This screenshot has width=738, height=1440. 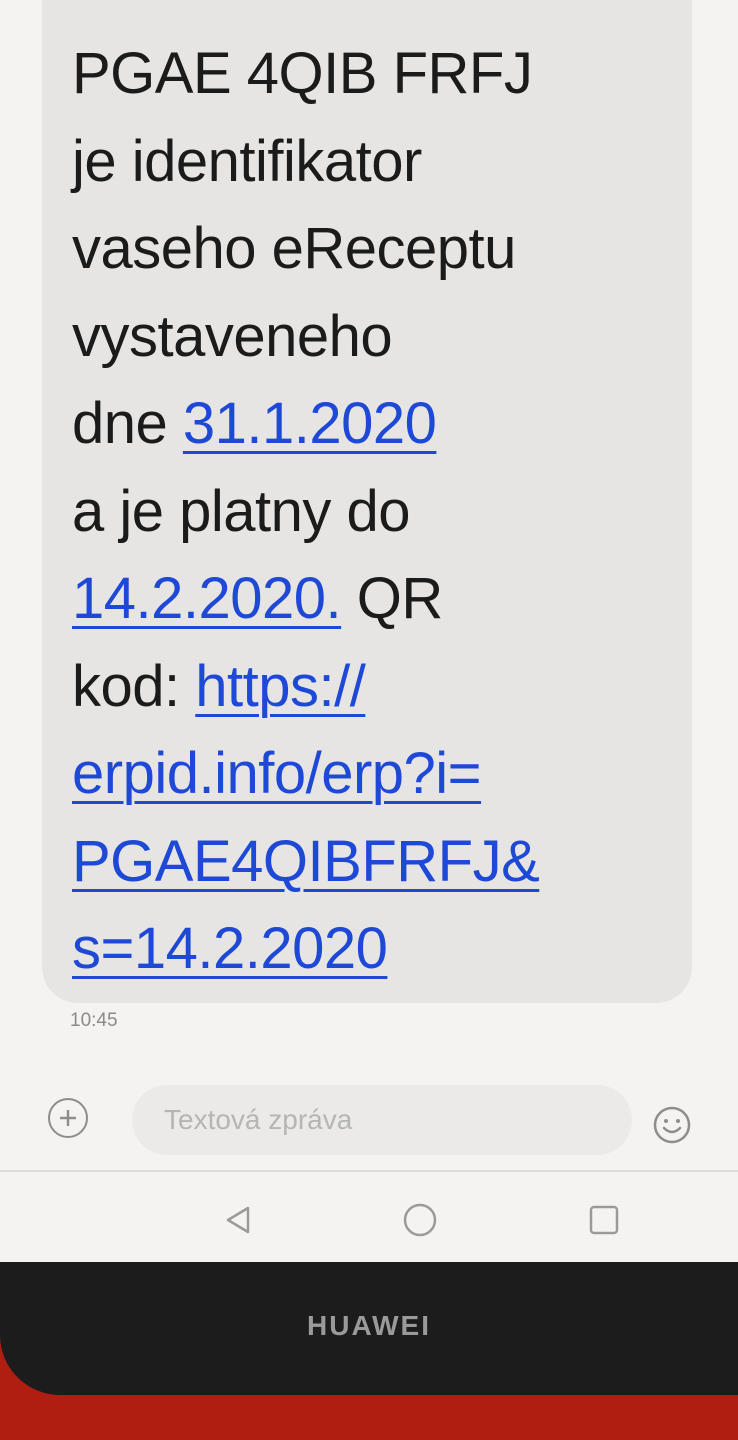 I want to click on message-text-segment: a je platny do, so click(x=241, y=511).